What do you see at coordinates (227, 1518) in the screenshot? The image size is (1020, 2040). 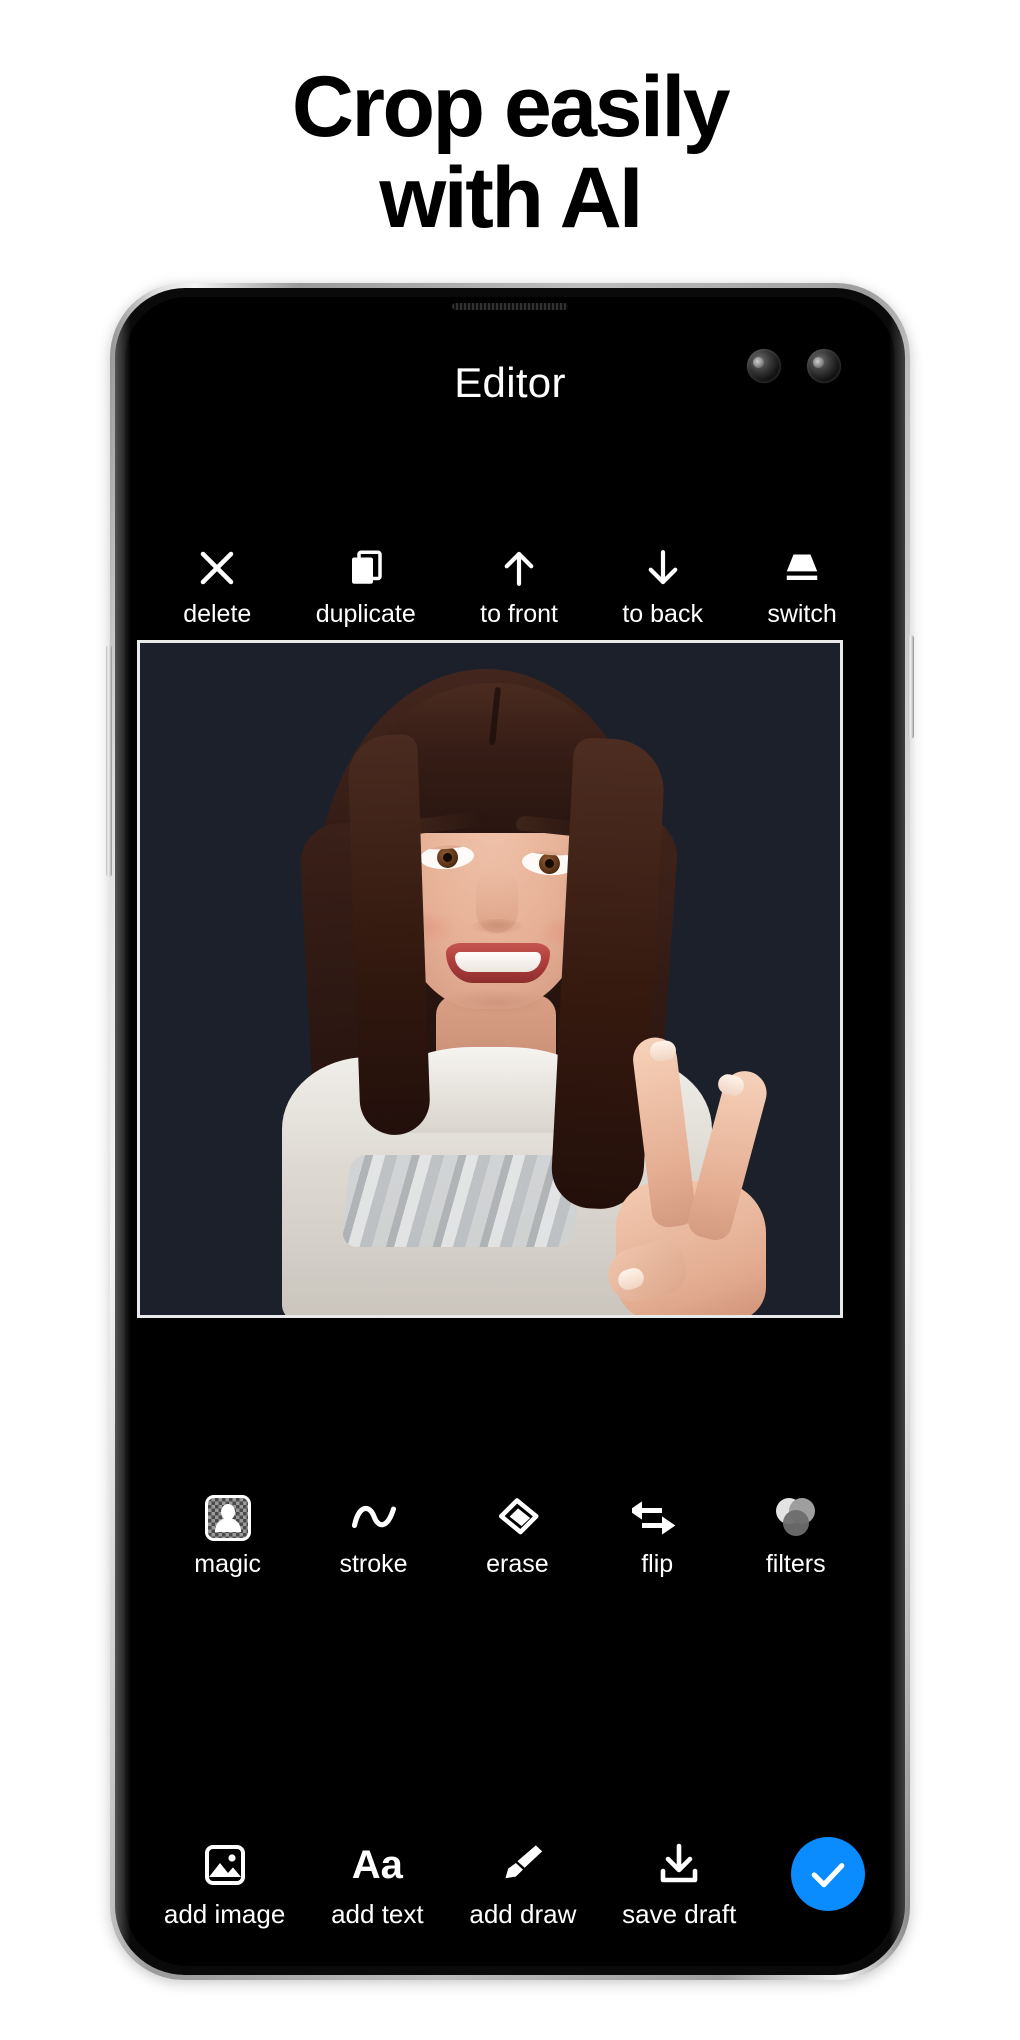 I see `magic-cutout-icon` at bounding box center [227, 1518].